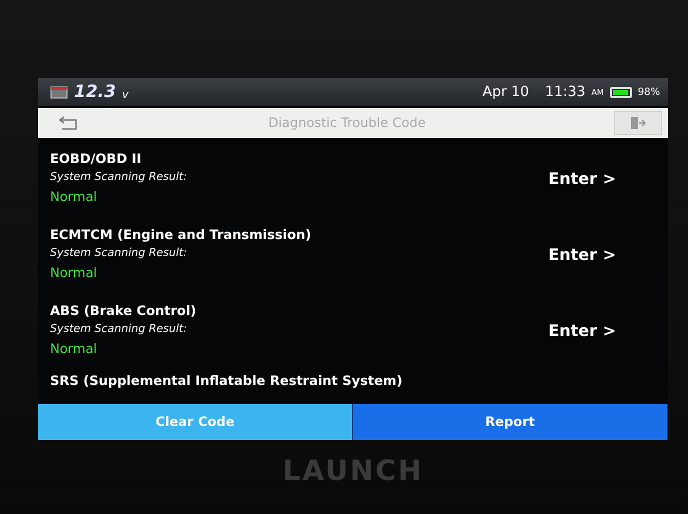  I want to click on exit-button, so click(638, 123).